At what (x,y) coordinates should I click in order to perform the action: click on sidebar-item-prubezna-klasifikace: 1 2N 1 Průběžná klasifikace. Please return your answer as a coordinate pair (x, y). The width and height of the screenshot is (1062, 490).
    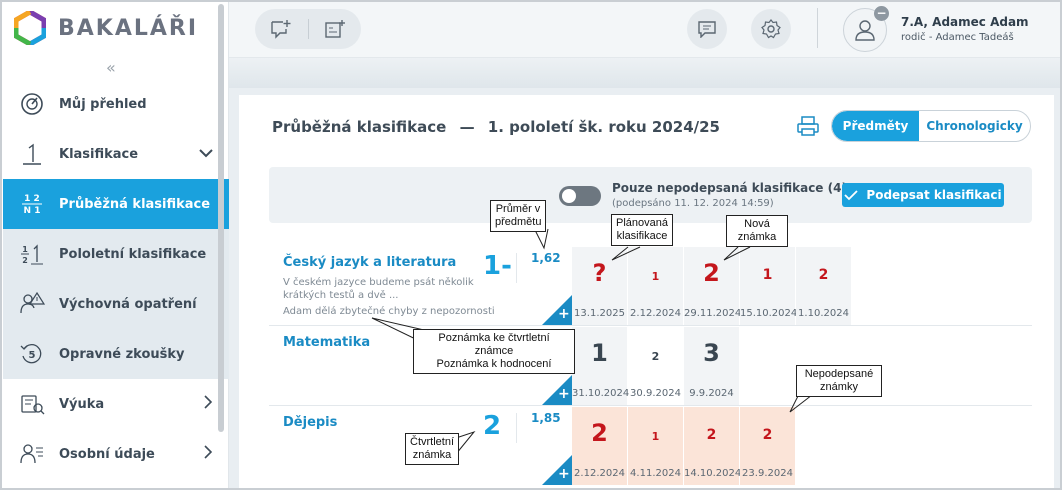
    Looking at the image, I should click on (116, 204).